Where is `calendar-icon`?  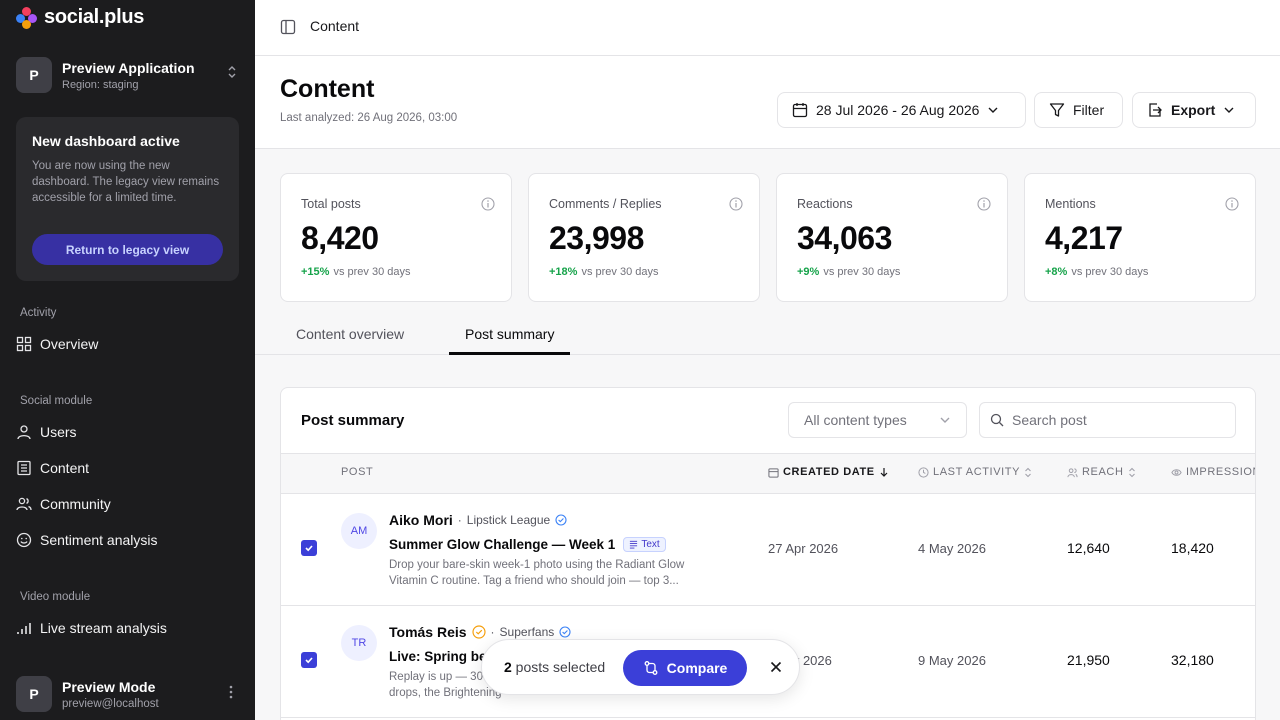 calendar-icon is located at coordinates (773, 472).